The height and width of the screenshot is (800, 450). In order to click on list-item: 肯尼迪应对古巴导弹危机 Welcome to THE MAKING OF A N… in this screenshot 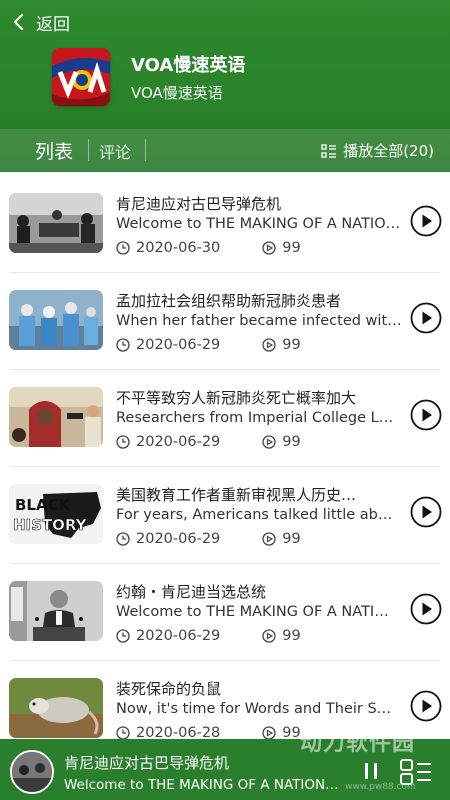, I will do `click(225, 224)`.